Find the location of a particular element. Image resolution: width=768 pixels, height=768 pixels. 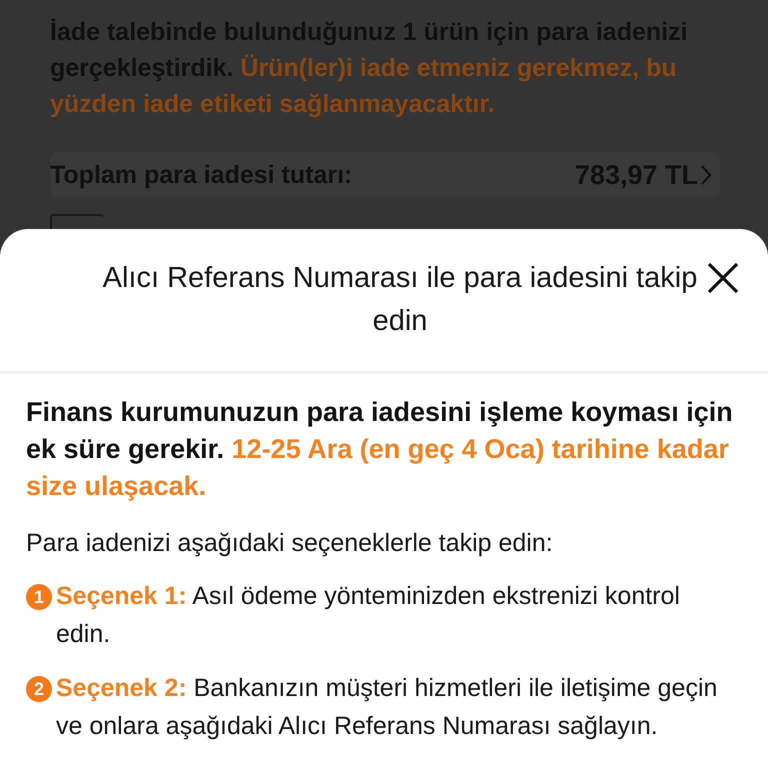

chevron-right-icon is located at coordinates (706, 175).